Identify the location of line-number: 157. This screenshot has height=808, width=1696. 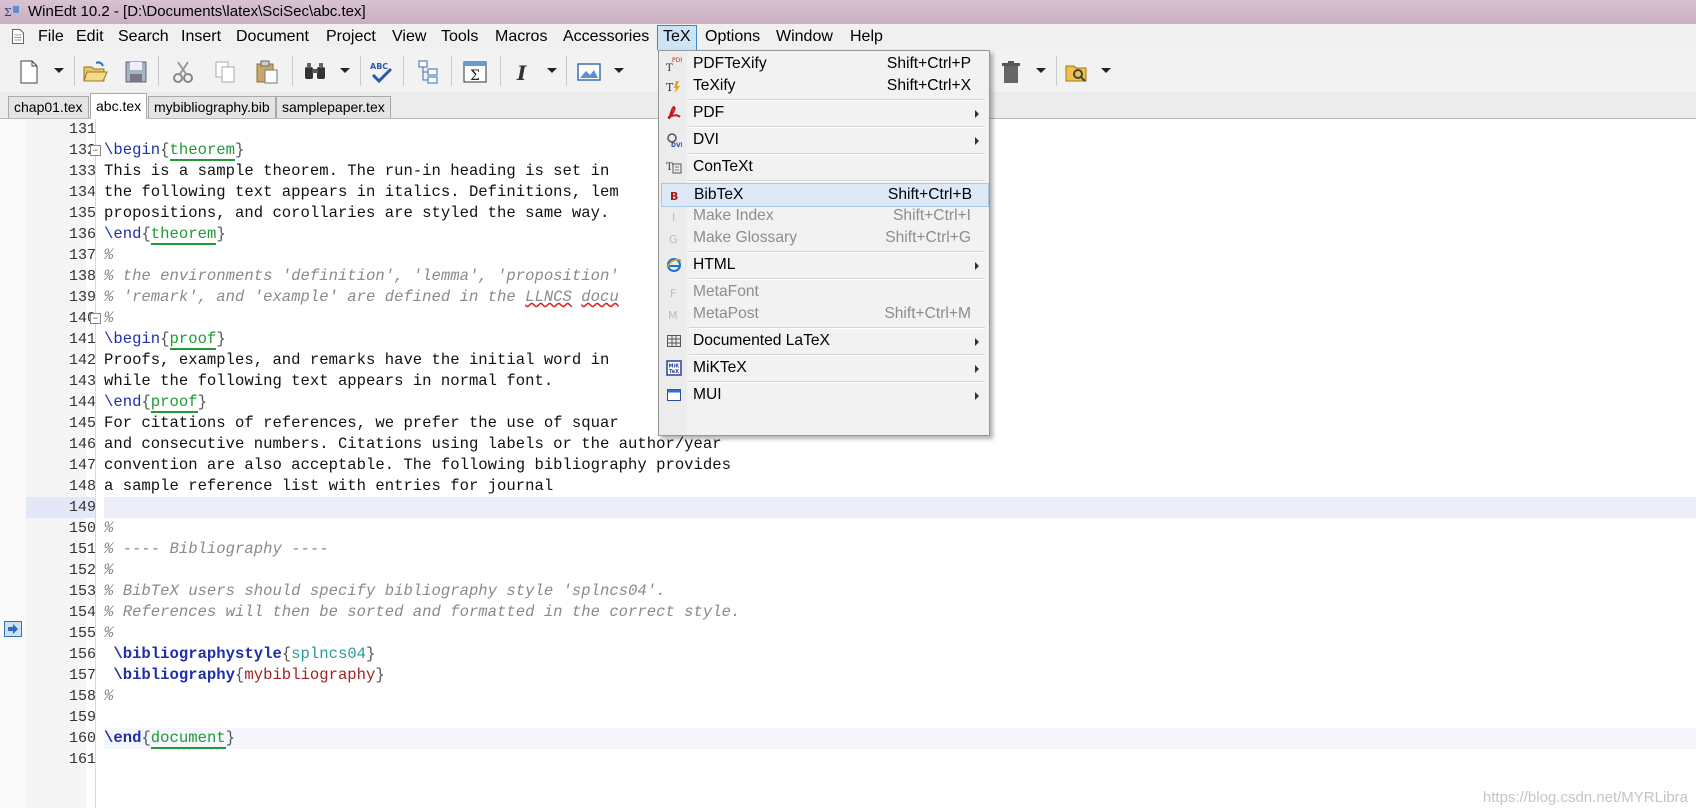
(82, 675).